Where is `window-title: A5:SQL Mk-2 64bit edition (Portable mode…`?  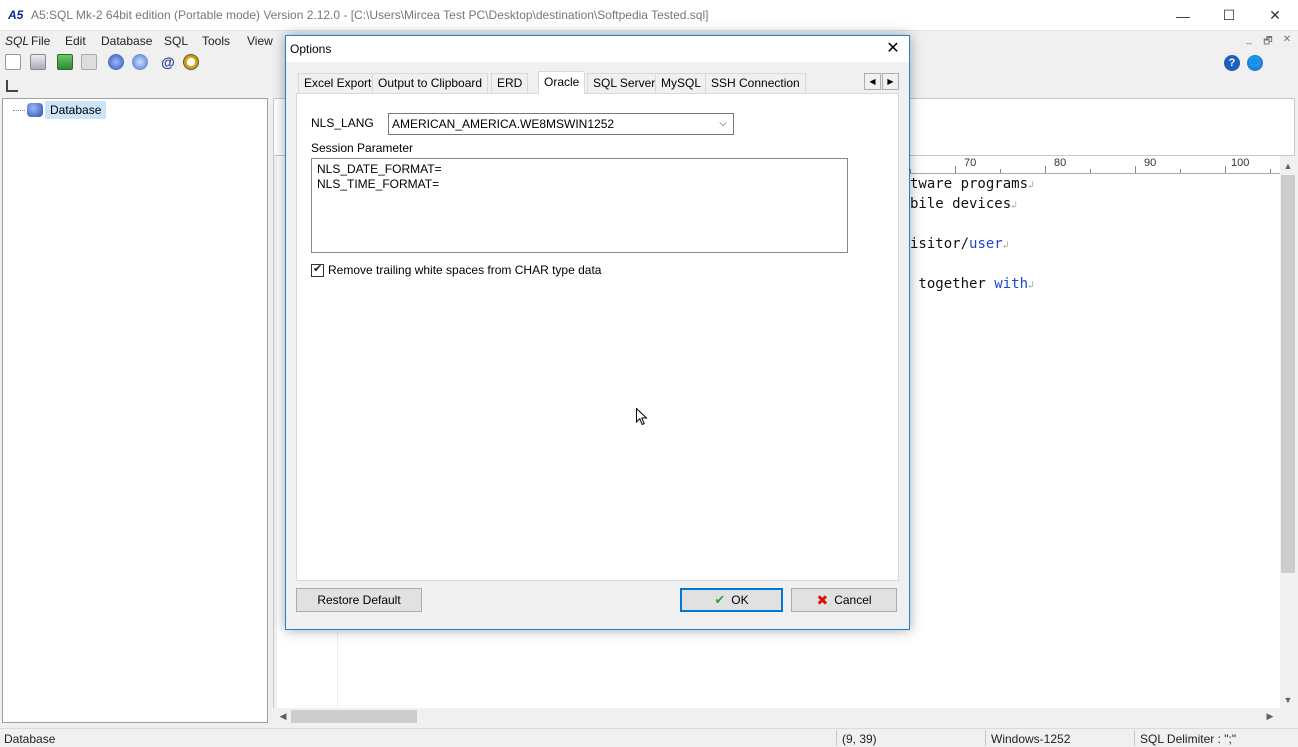
window-title: A5:SQL Mk-2 64bit edition (Portable mode… is located at coordinates (370, 15).